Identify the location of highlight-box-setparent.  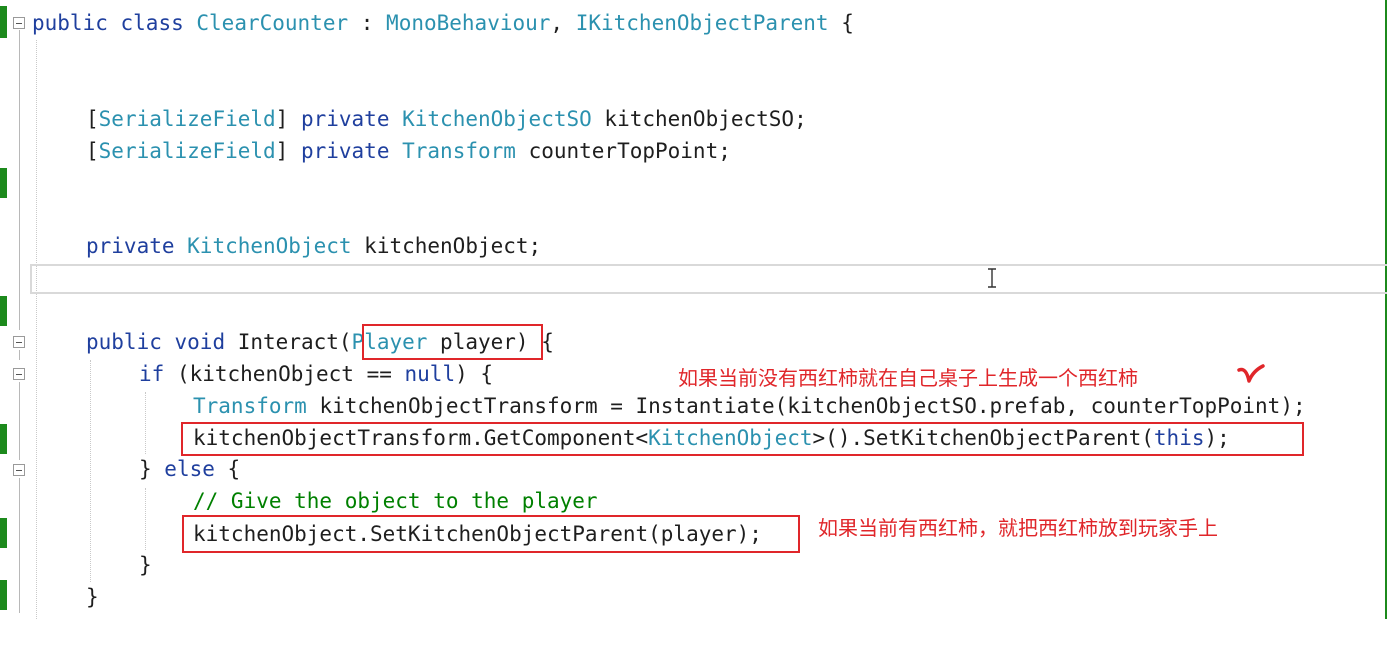
(491, 534).